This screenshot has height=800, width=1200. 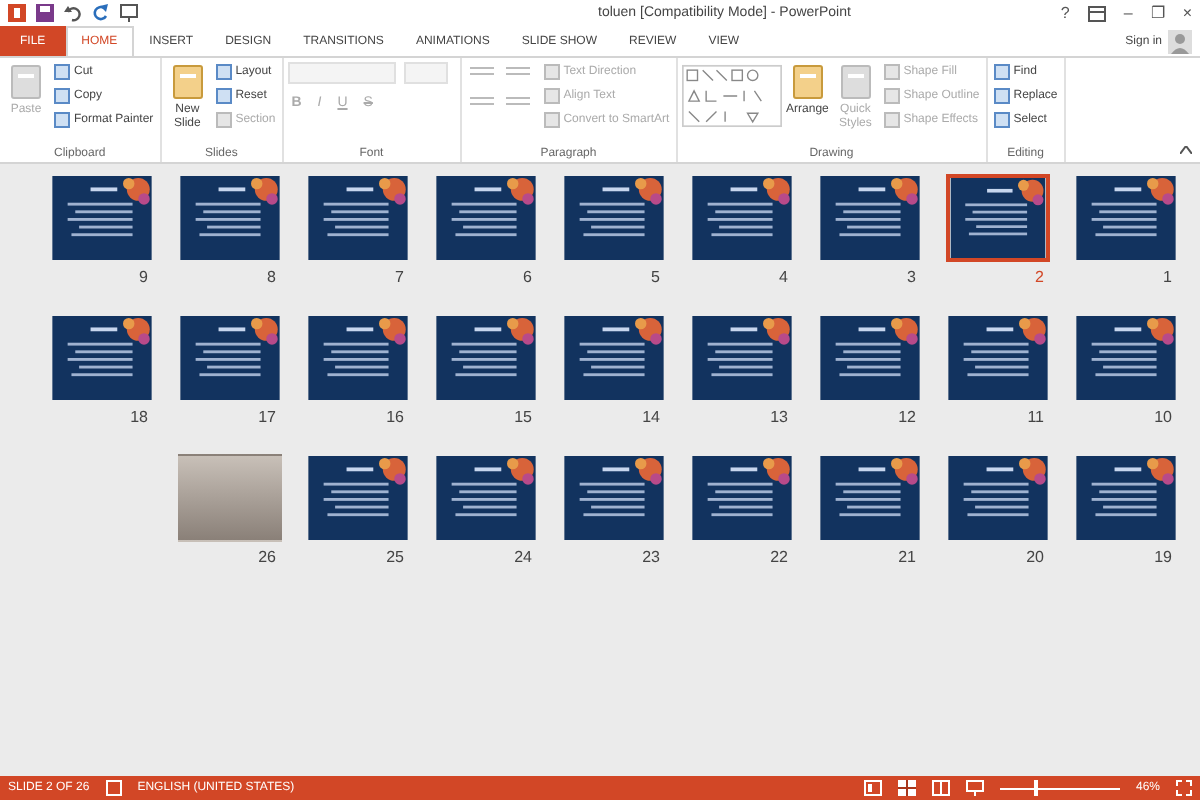 What do you see at coordinates (652, 417) in the screenshot?
I see `slide-number: 14` at bounding box center [652, 417].